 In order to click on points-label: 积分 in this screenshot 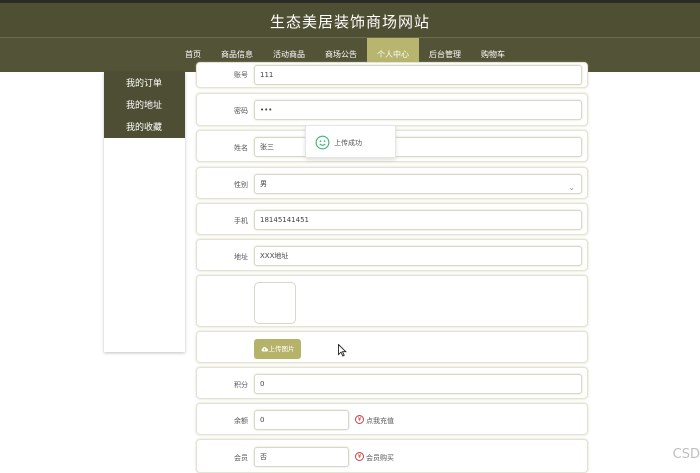, I will do `click(241, 385)`.